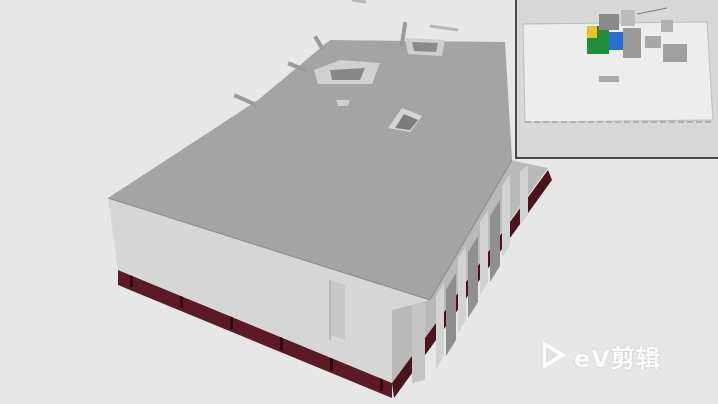 The height and width of the screenshot is (404, 718). I want to click on watermark-text: eV剪辑, so click(617, 359).